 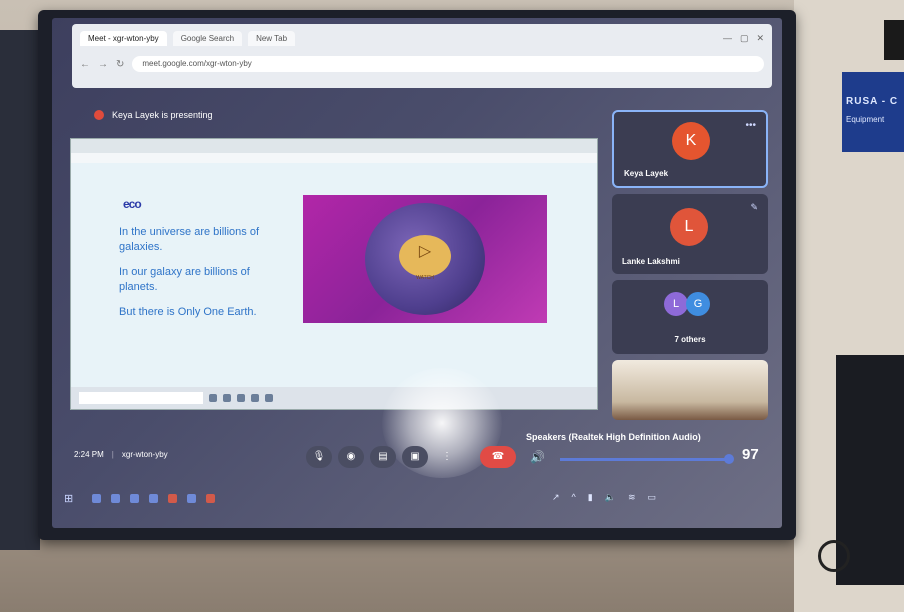 I want to click on slide-line-3: But there is Only One Earth., so click(x=188, y=312).